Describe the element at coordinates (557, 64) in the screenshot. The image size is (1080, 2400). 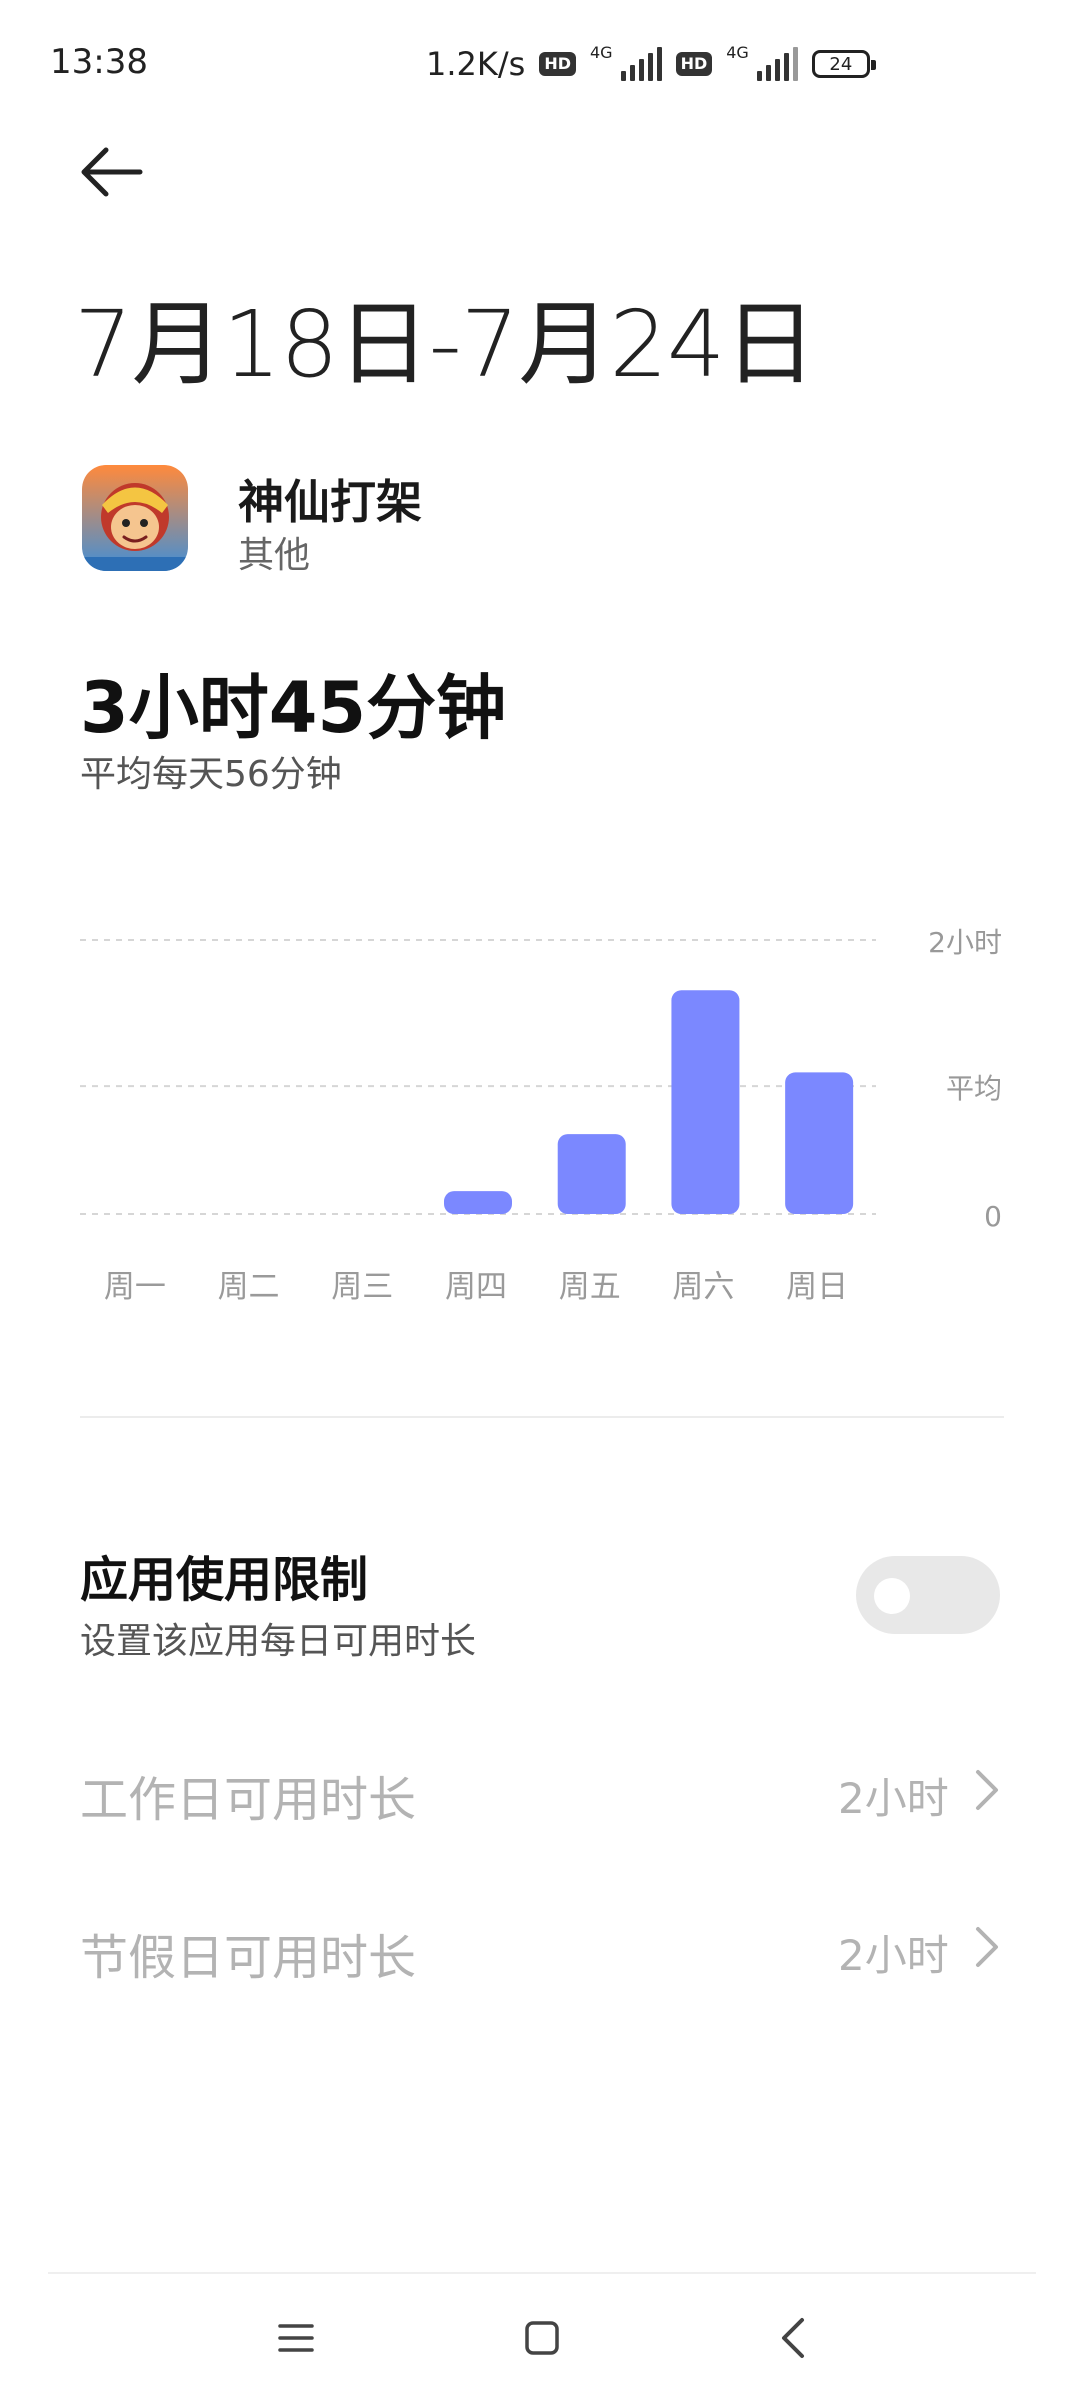
I see `hd-badge-1: HD` at that location.